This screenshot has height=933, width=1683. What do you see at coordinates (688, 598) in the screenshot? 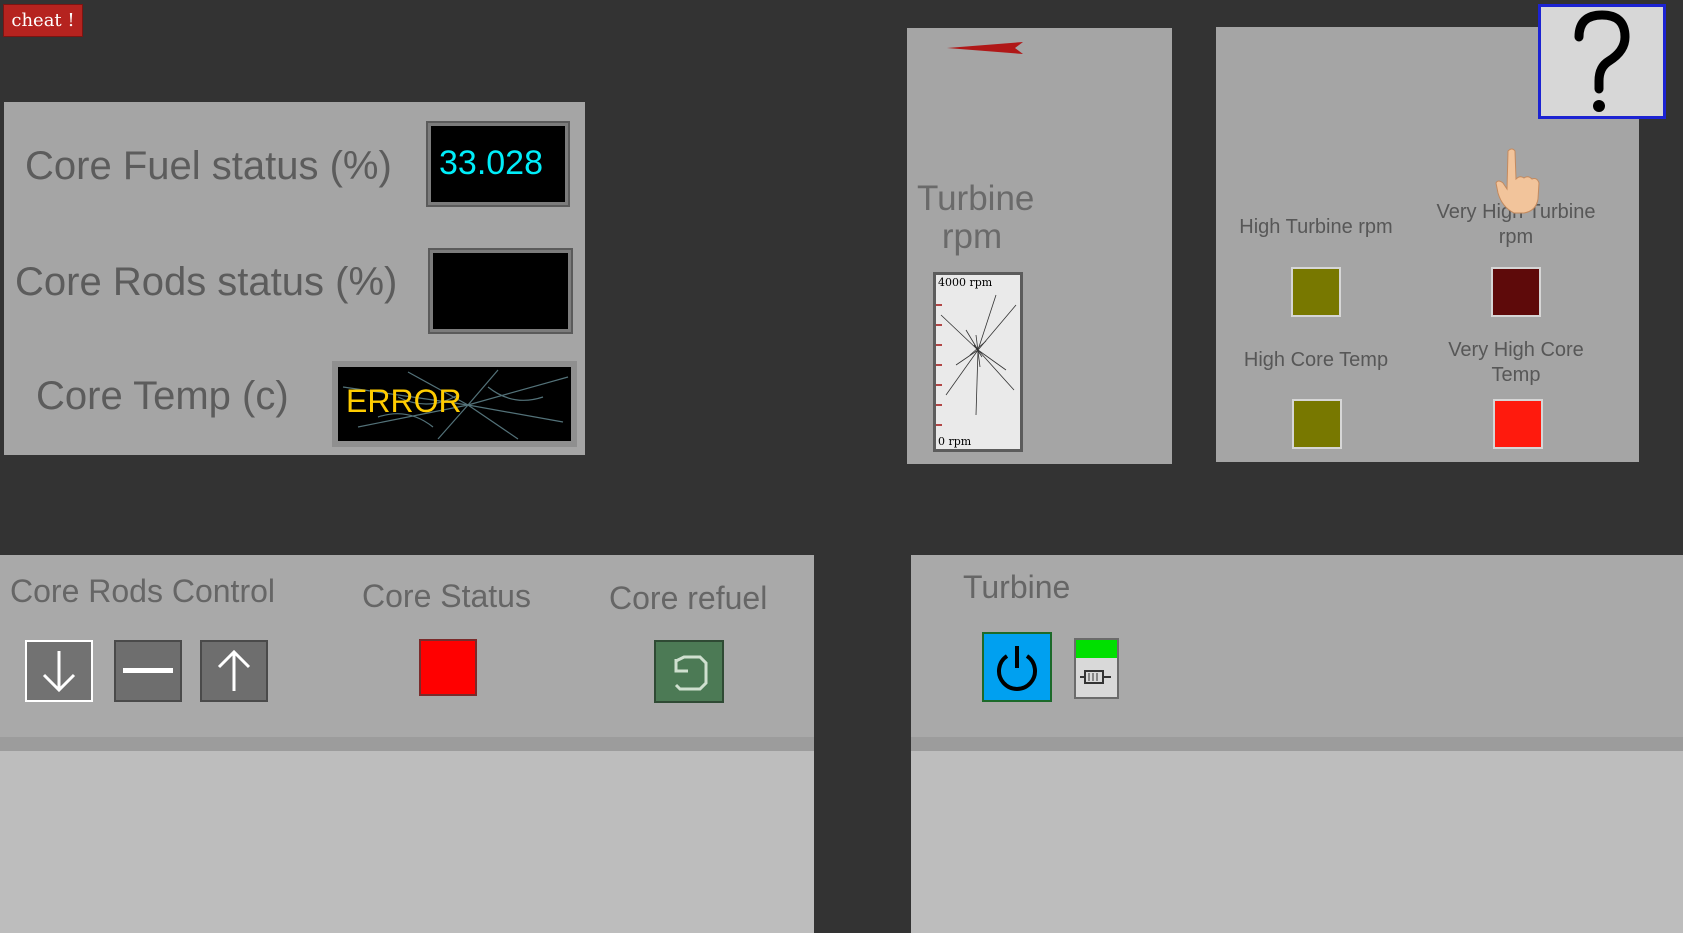
I see `core-refuel-title: Core refuel` at bounding box center [688, 598].